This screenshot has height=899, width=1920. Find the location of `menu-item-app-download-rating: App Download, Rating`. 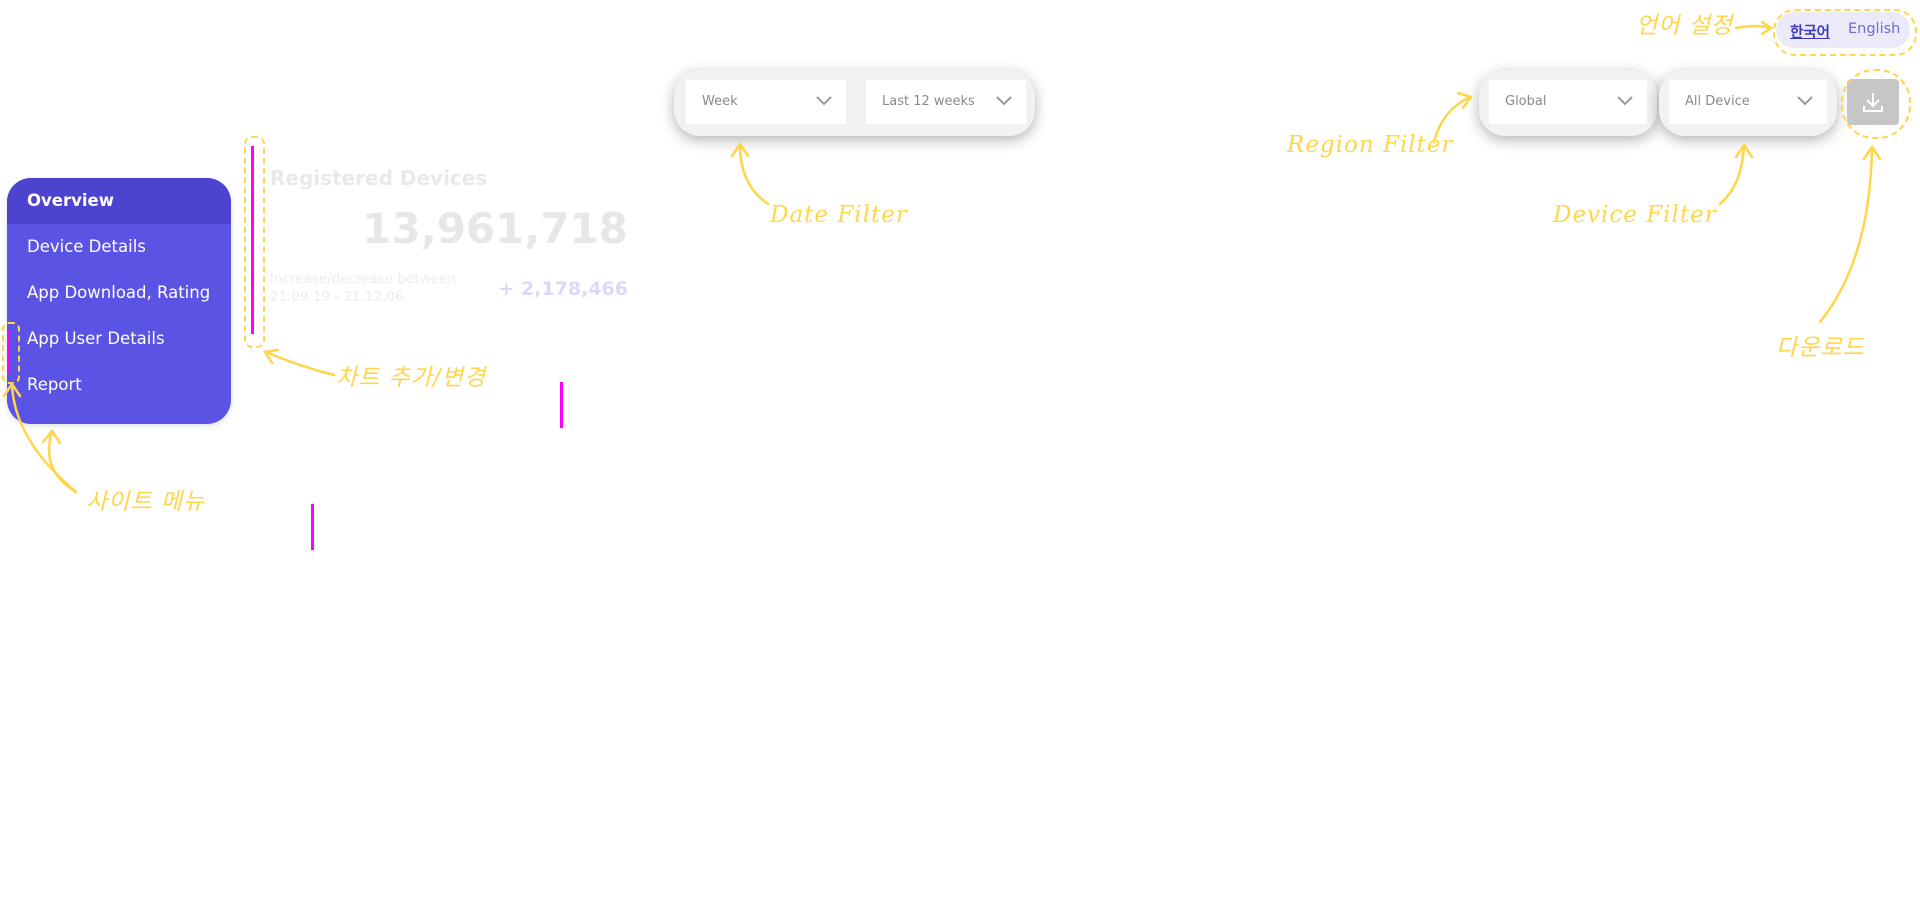

menu-item-app-download-rating: App Download, Rating is located at coordinates (119, 293).